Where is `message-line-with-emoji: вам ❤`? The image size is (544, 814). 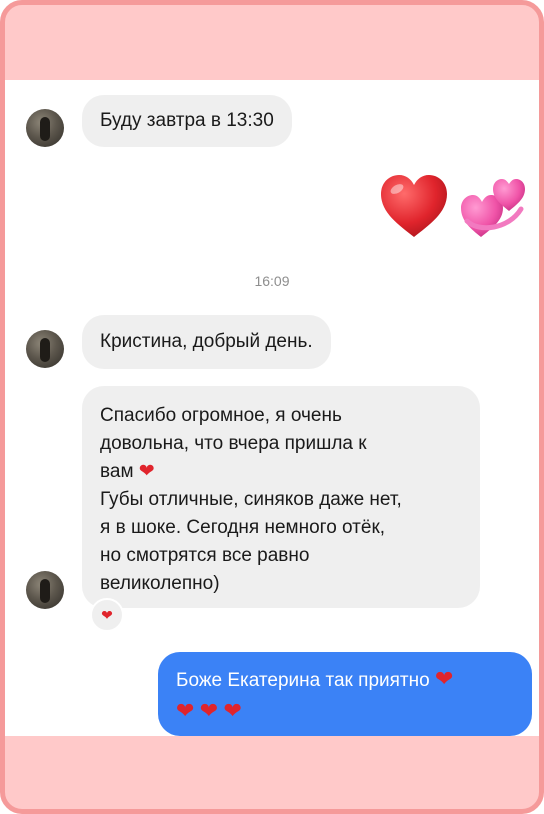 message-line-with-emoji: вам ❤ is located at coordinates (281, 472).